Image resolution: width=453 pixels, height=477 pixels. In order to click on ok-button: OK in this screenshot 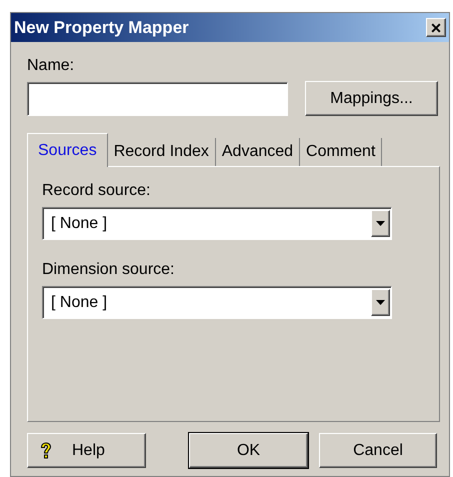, I will do `click(248, 450)`.